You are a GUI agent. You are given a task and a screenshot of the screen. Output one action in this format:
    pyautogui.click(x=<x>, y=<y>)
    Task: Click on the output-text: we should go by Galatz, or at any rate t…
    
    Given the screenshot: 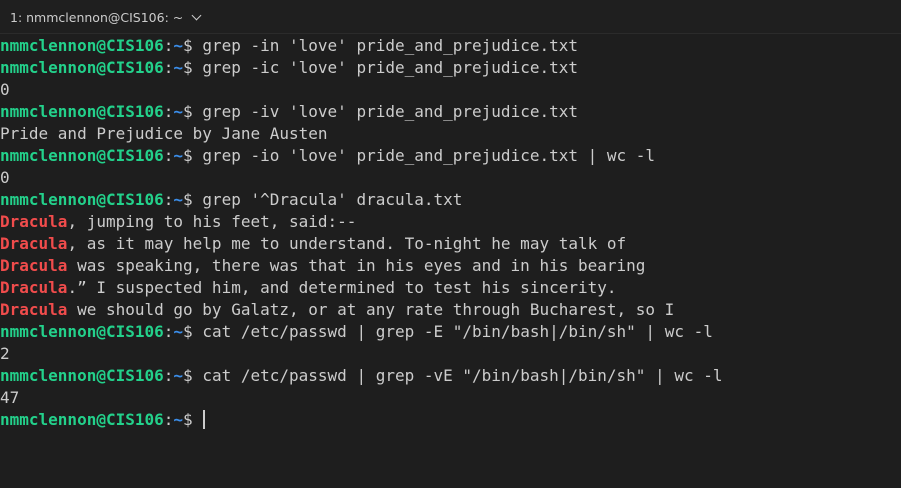 What is the action you would take?
    pyautogui.click(x=371, y=309)
    